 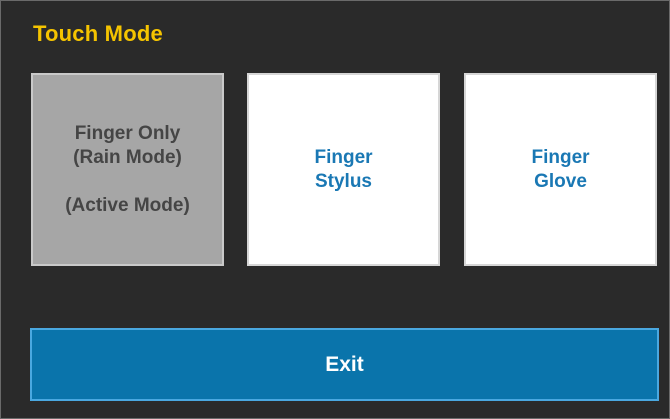 I want to click on exit-button-label: Exit, so click(x=344, y=364).